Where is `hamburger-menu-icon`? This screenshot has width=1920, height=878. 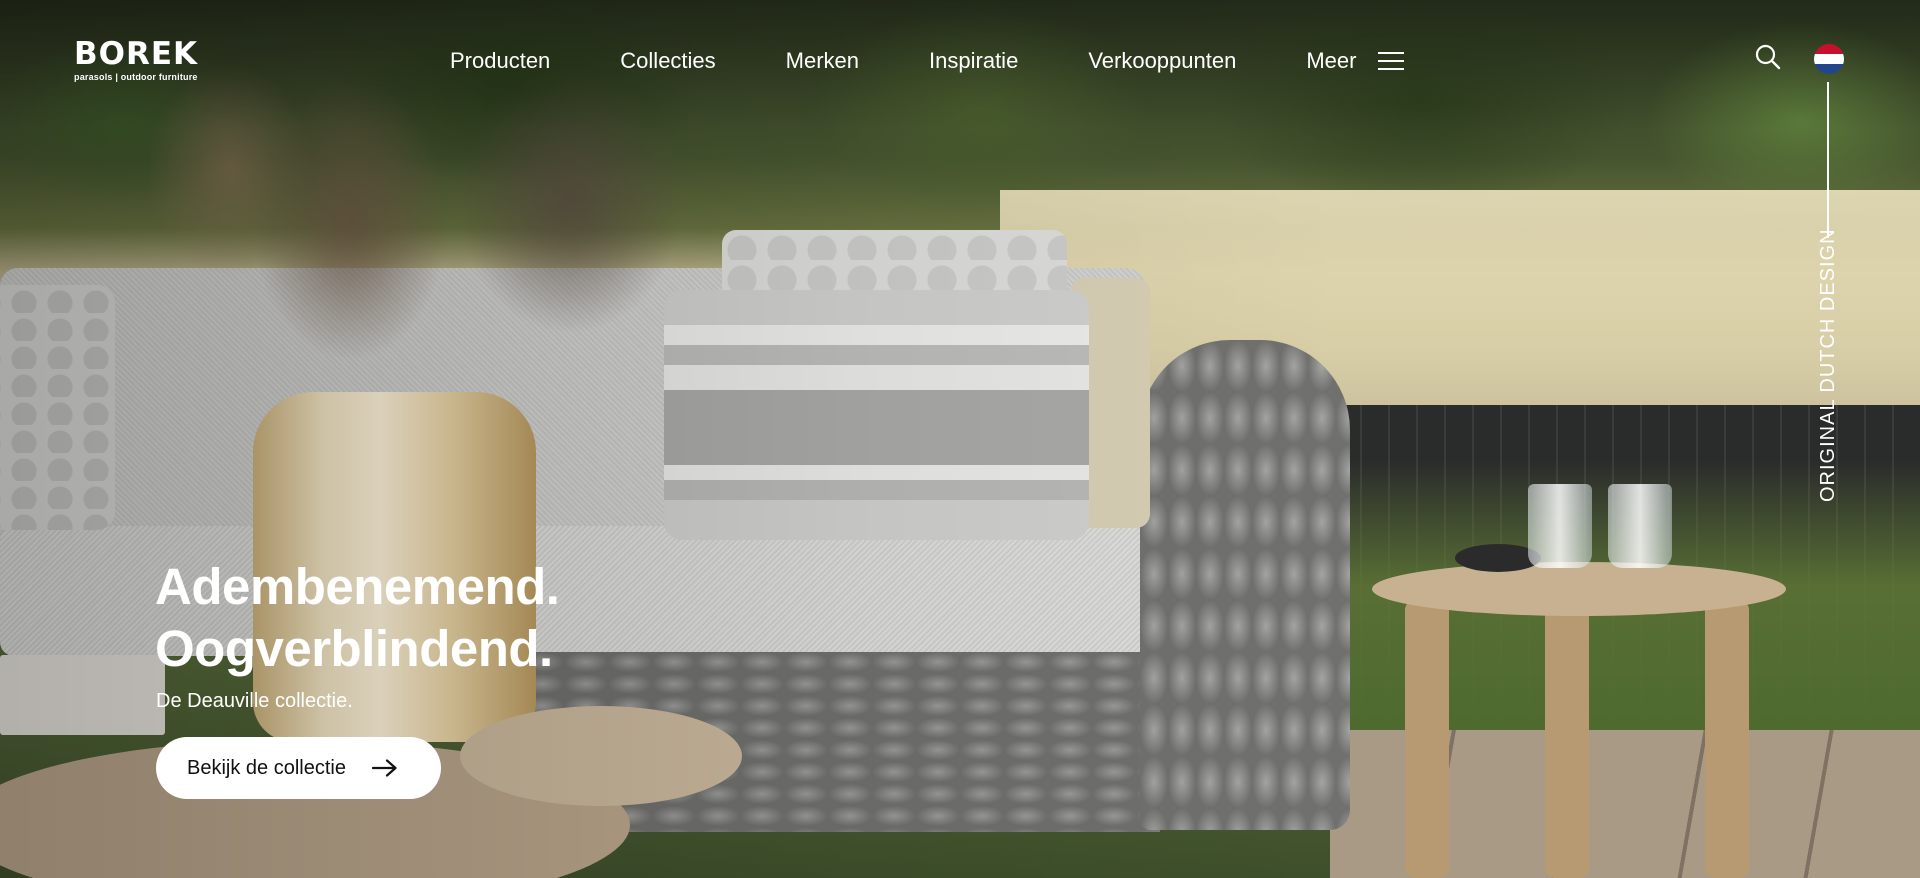 hamburger-menu-icon is located at coordinates (1391, 61).